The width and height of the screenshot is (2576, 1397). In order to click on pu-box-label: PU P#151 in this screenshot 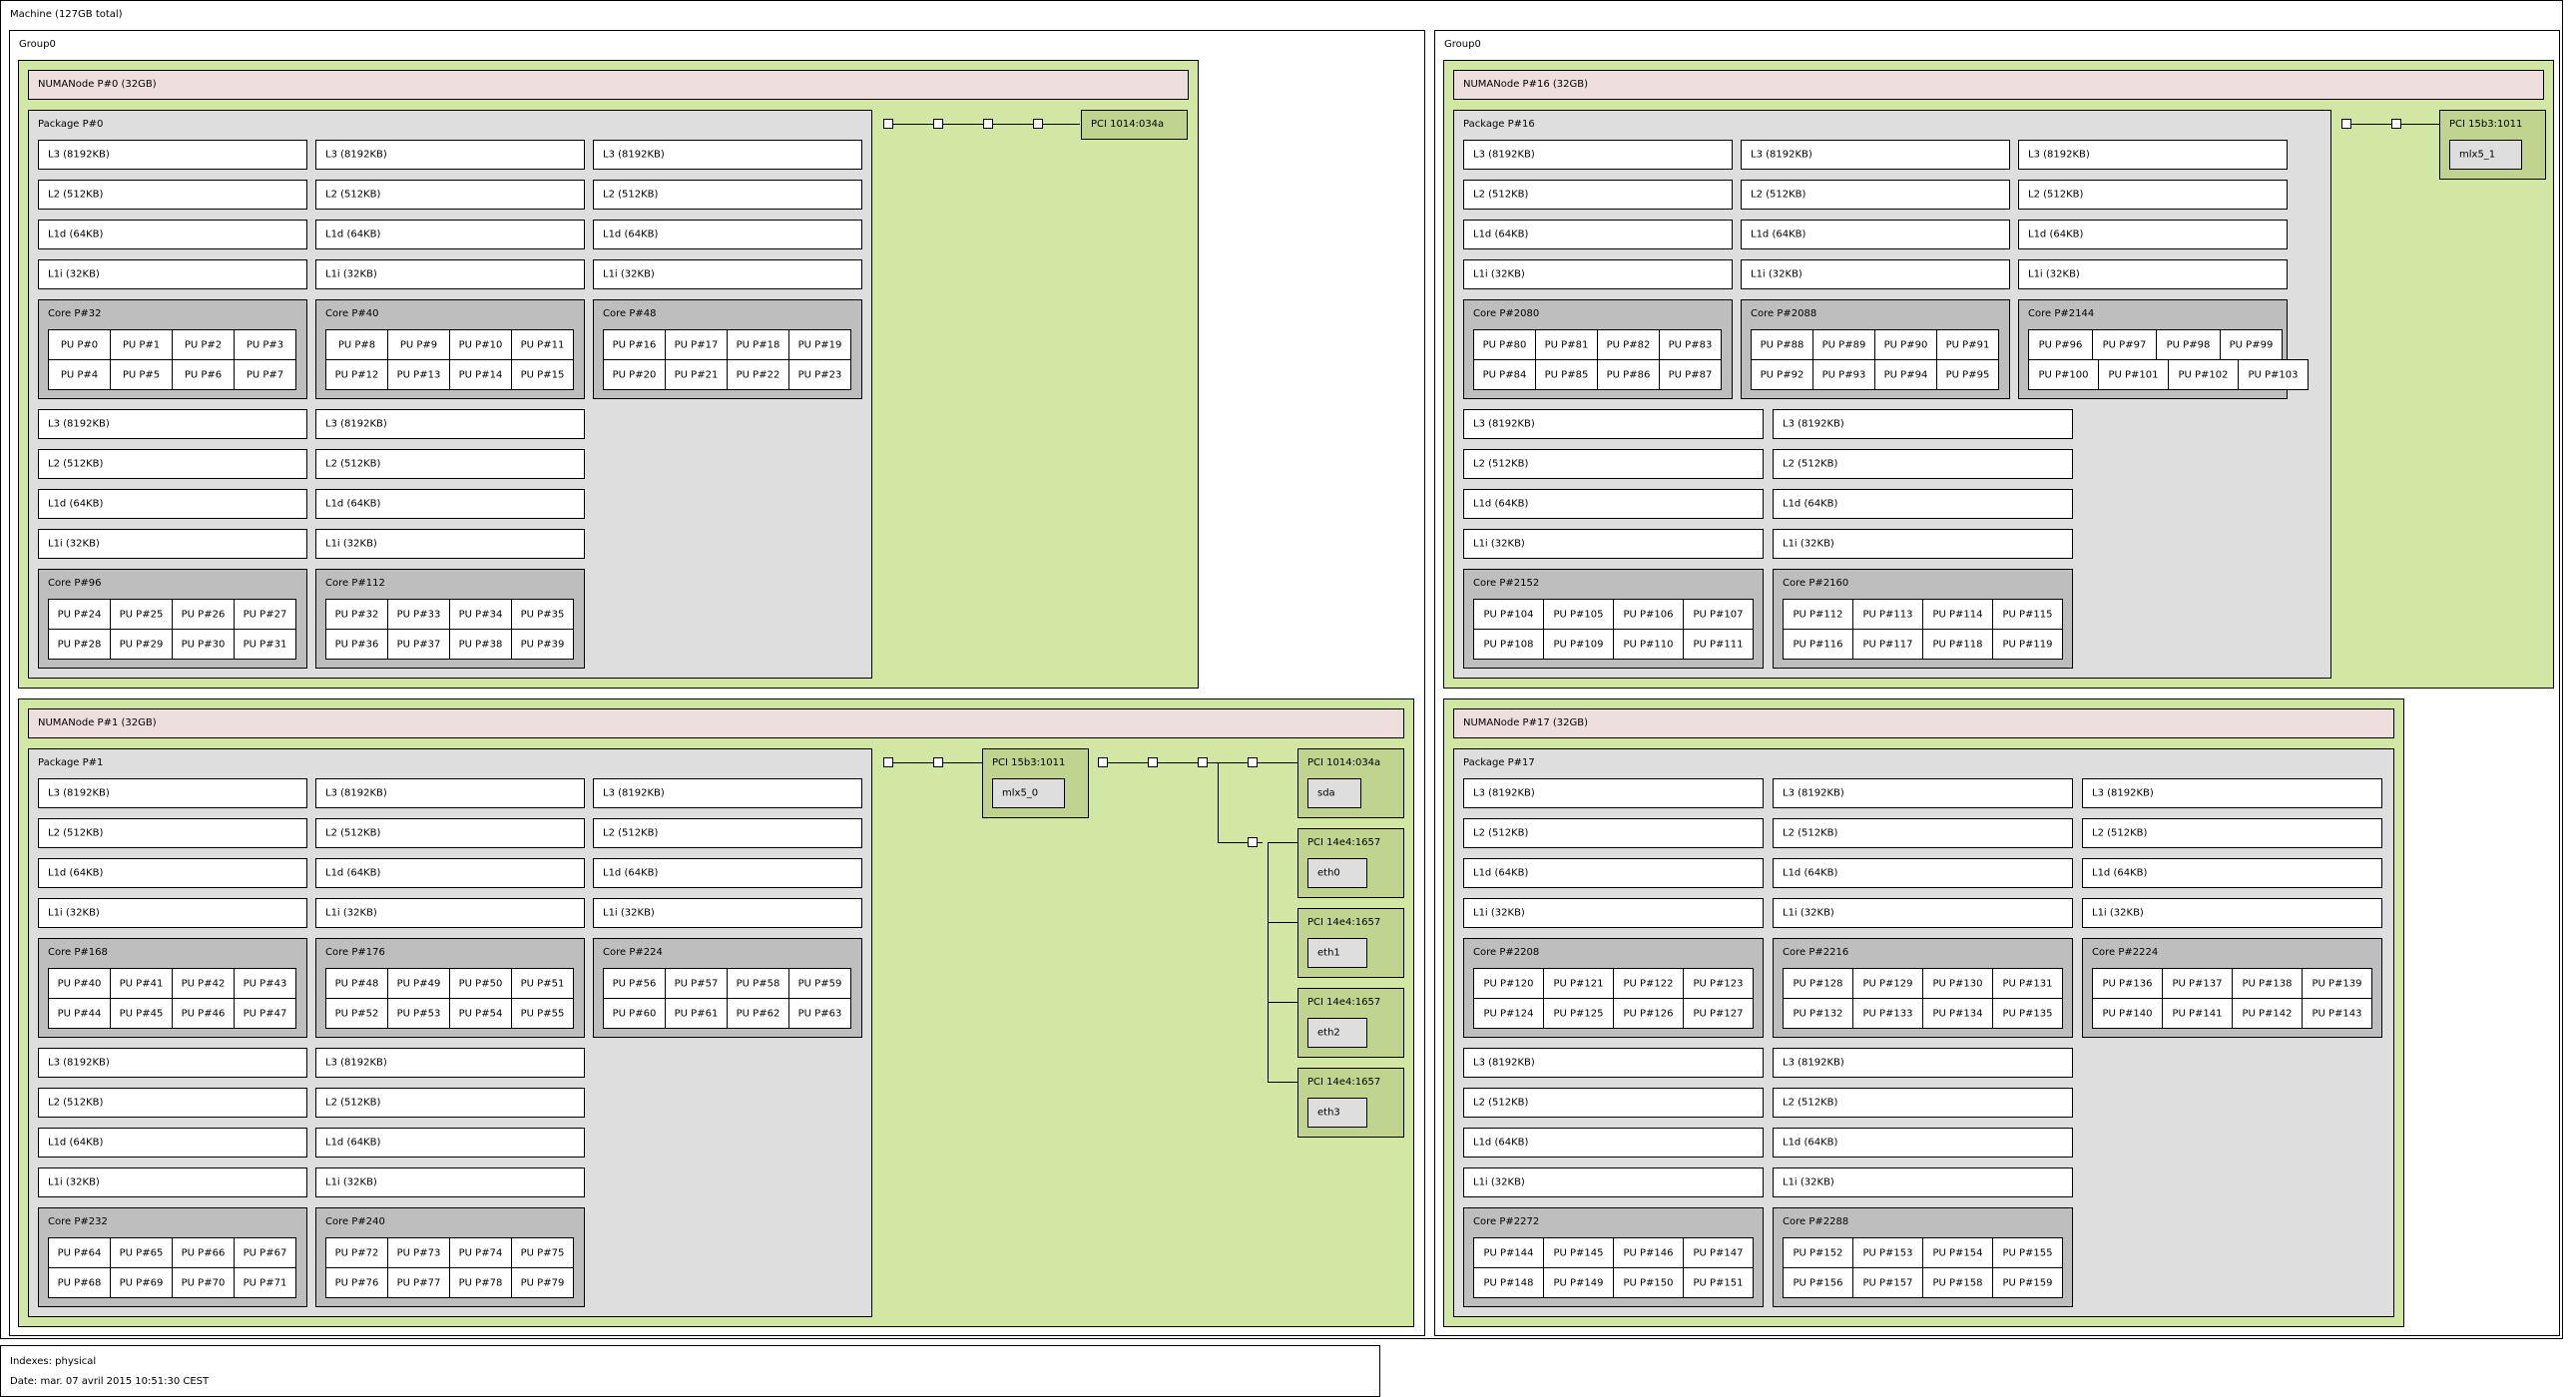, I will do `click(1718, 1282)`.